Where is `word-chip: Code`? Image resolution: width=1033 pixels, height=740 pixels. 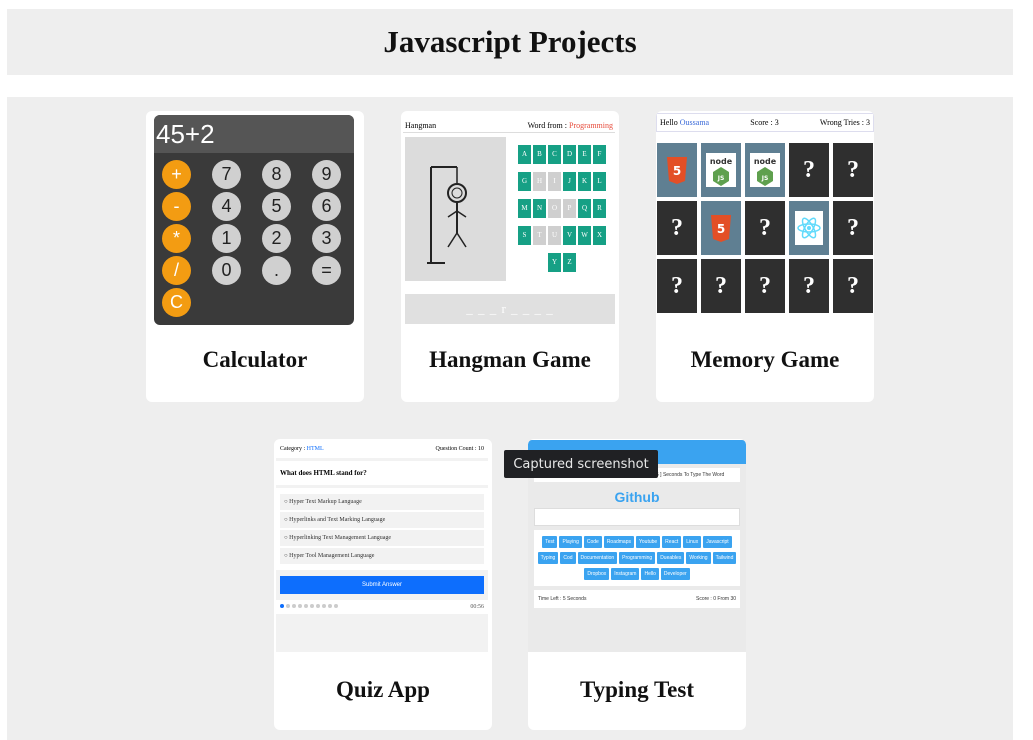 word-chip: Code is located at coordinates (592, 542).